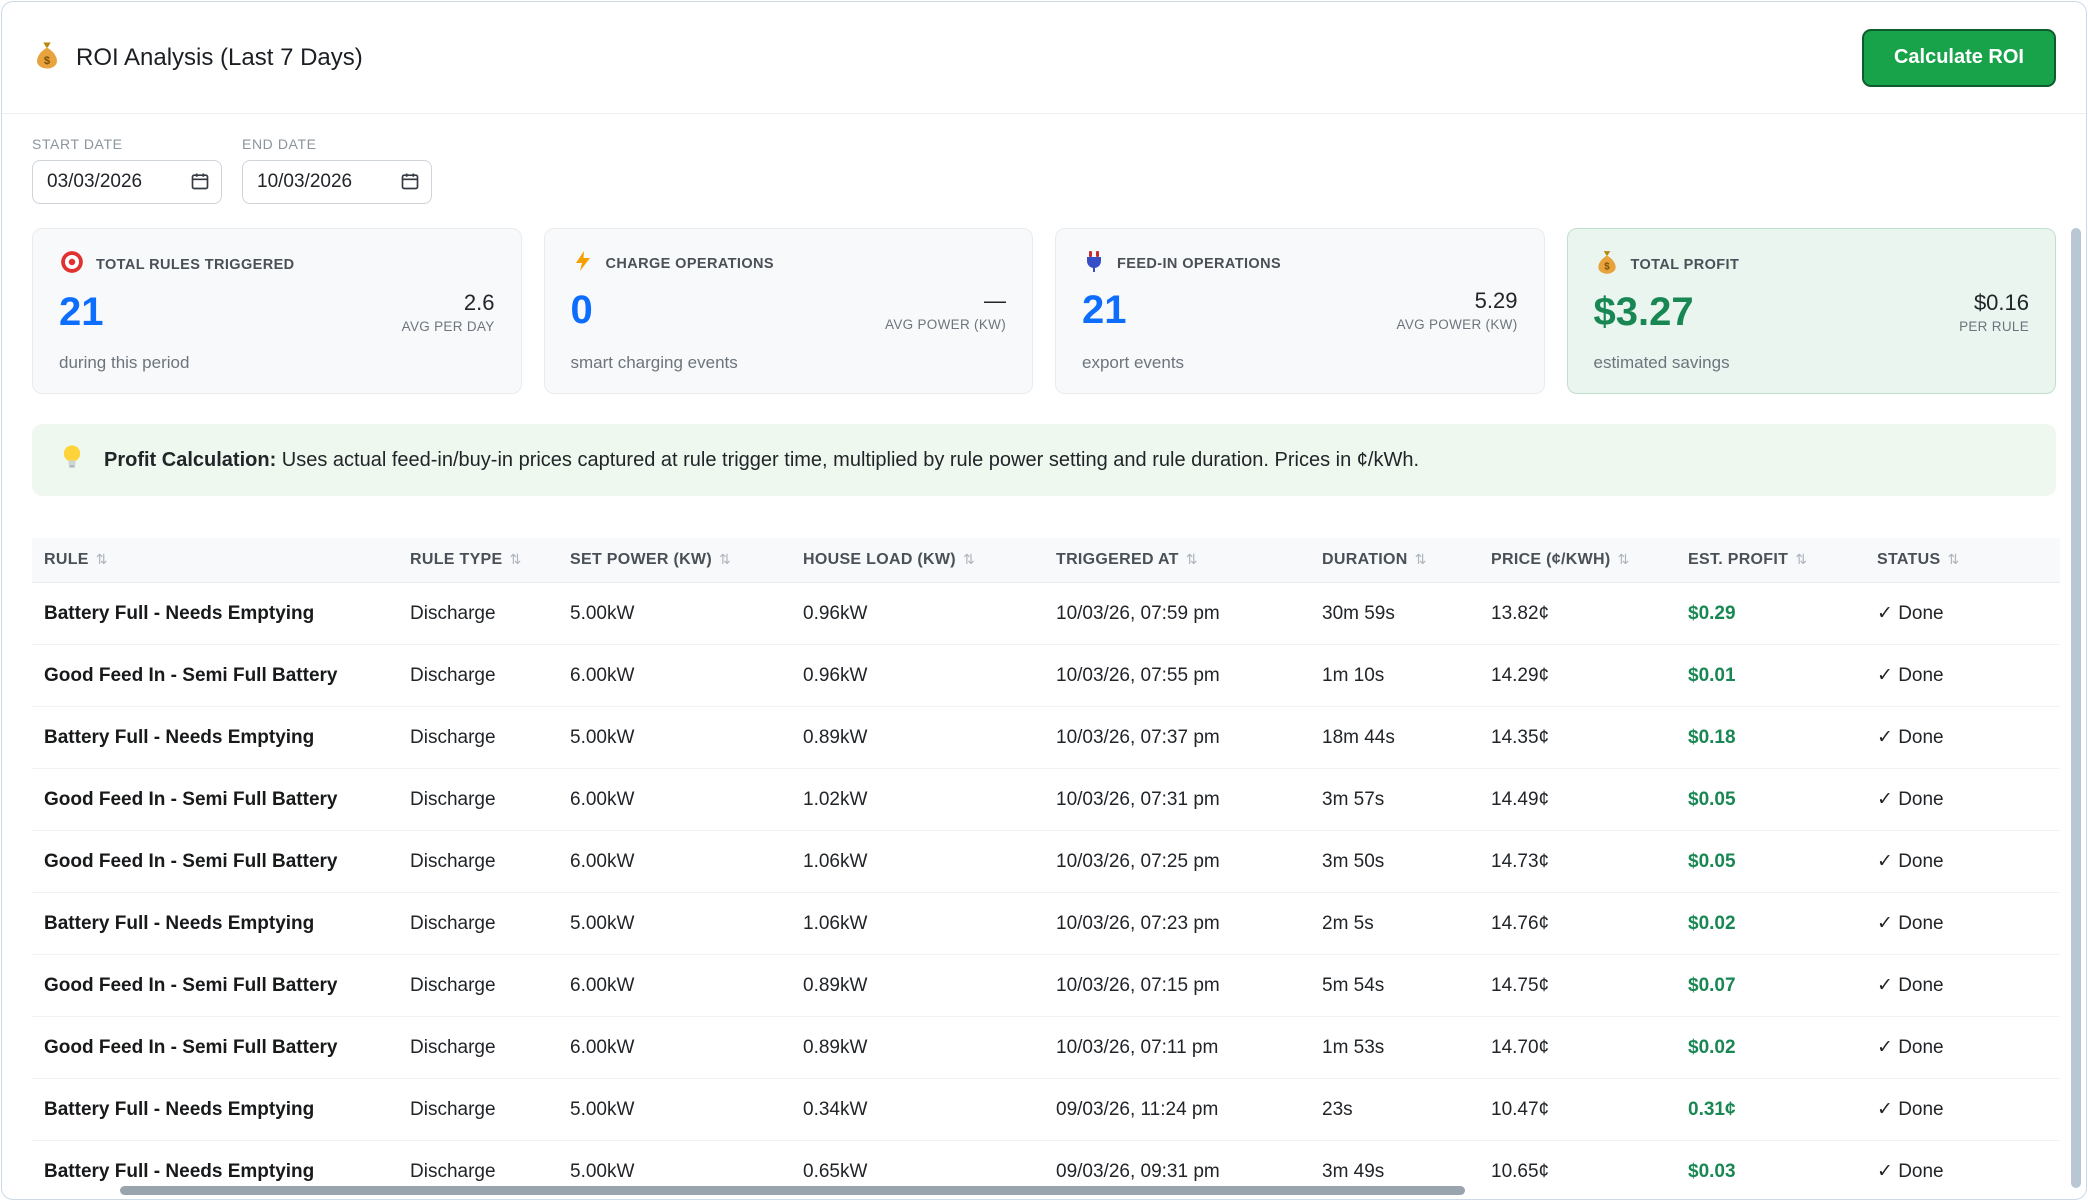 This screenshot has width=2088, height=1202. I want to click on end-date-field: END DATE, so click(337, 170).